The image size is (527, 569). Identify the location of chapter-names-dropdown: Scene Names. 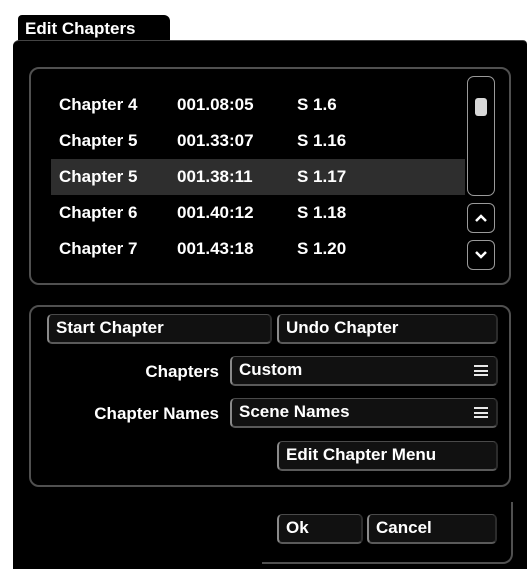
(364, 413).